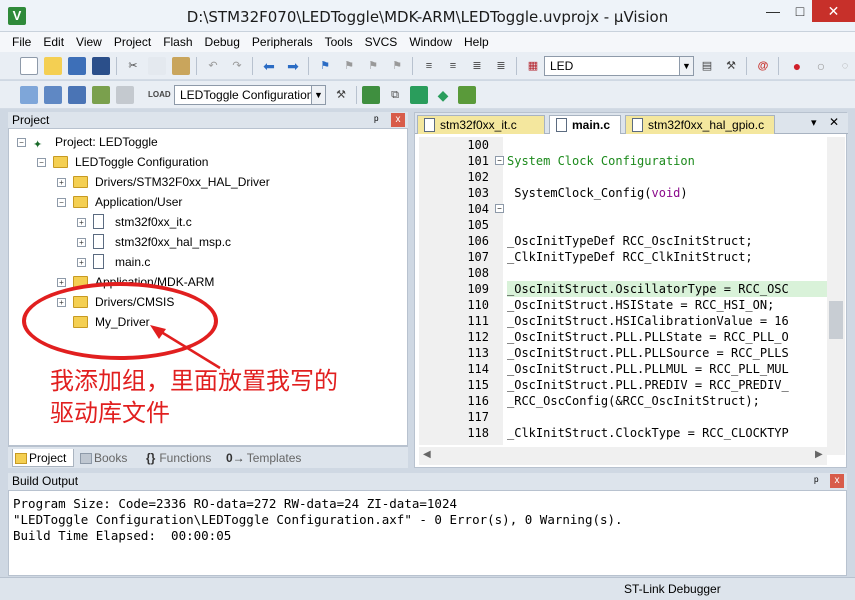 The image size is (855, 600). I want to click on code-line: _OscInitStruct.PLL.PLLSource = RCC_PLLS, so click(667, 353).